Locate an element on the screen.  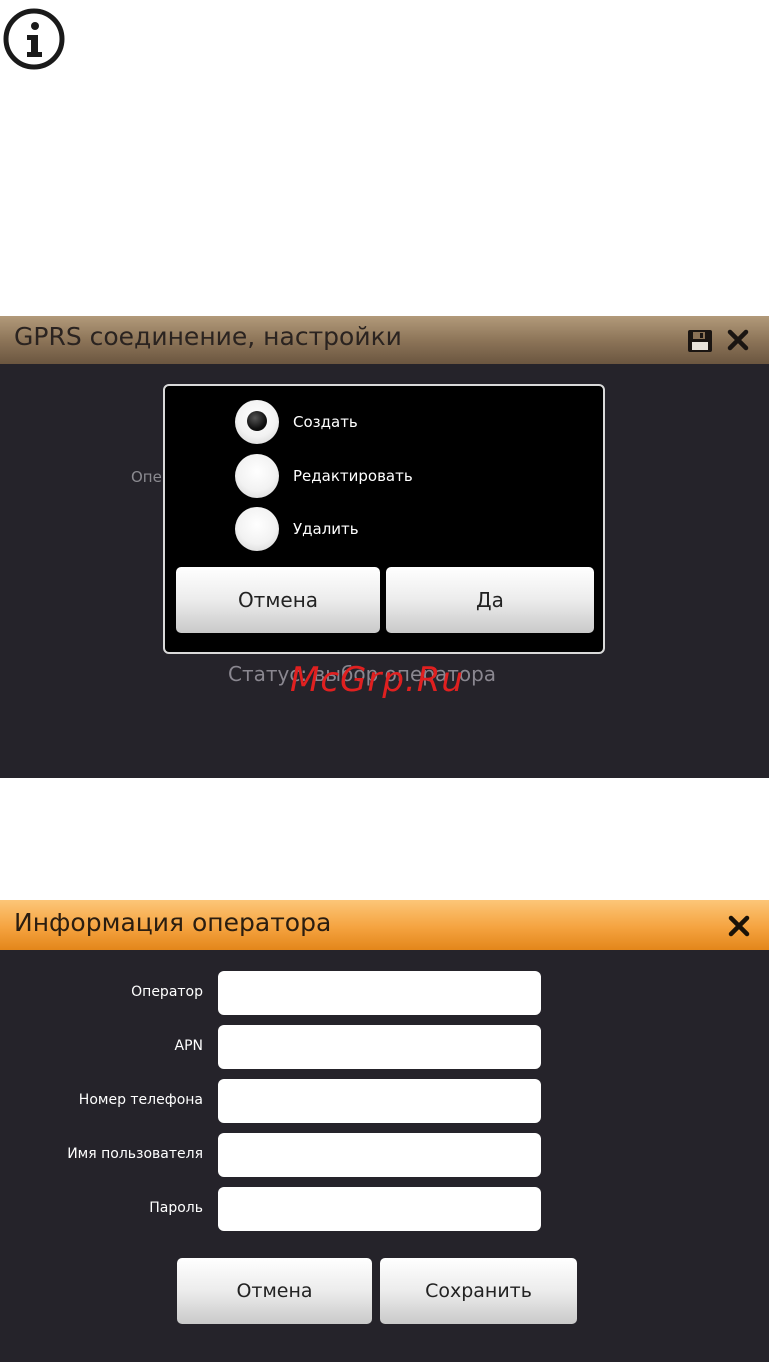
background-operator-label: Опе is located at coordinates (146, 477).